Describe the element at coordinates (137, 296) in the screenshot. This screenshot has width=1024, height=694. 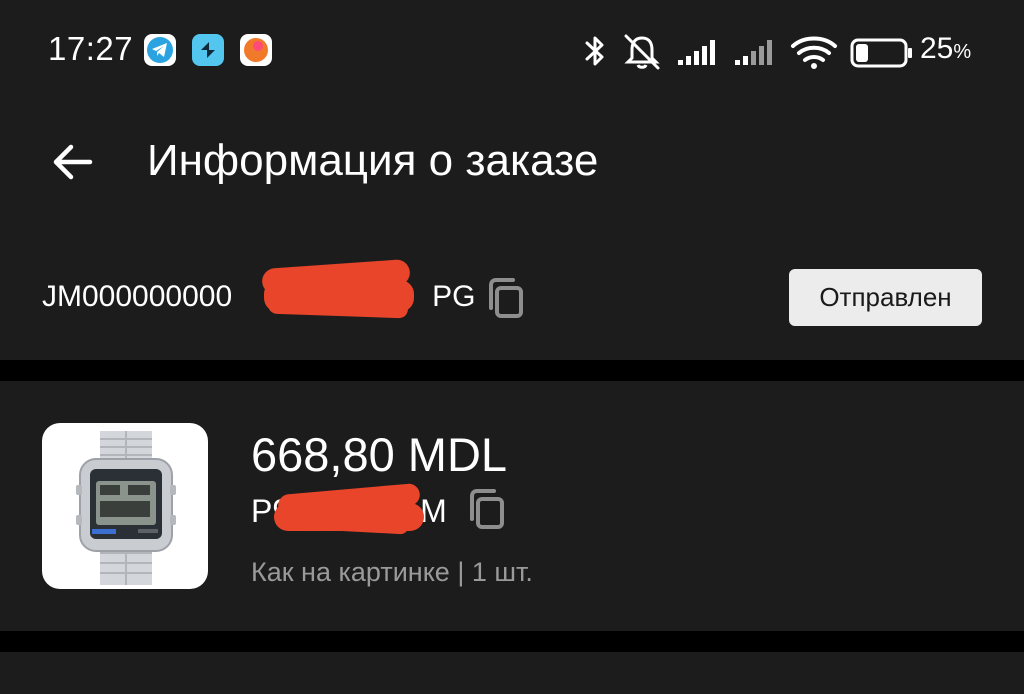
I see `order-id-prefix: JM000000000` at that location.